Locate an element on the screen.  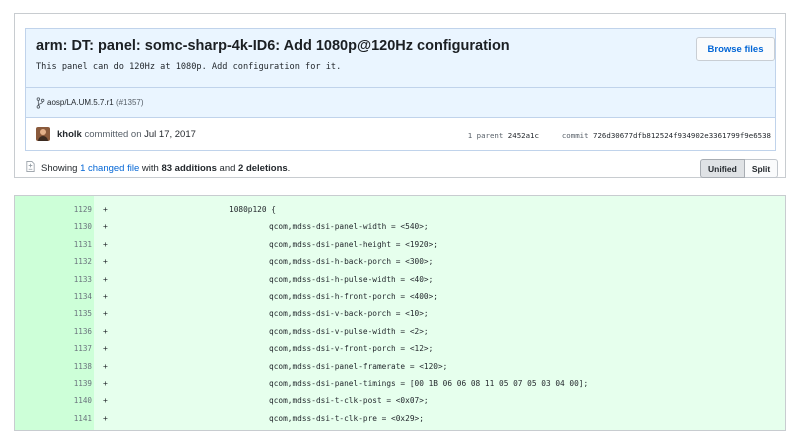
diff-line: 1141 + qcom,mdss-dsi-t-clk-pre = <0x29>; is located at coordinates (400, 418).